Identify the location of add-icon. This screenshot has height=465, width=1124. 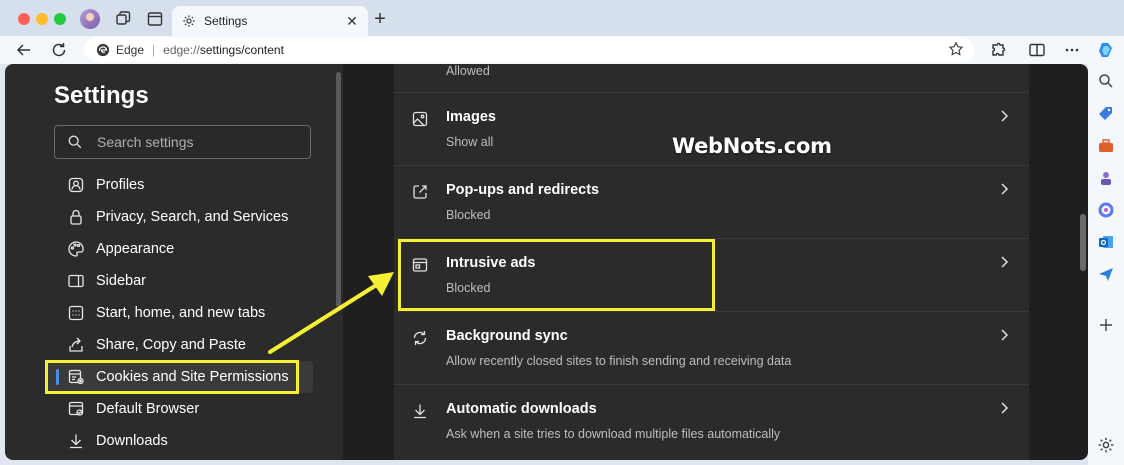
(1106, 325).